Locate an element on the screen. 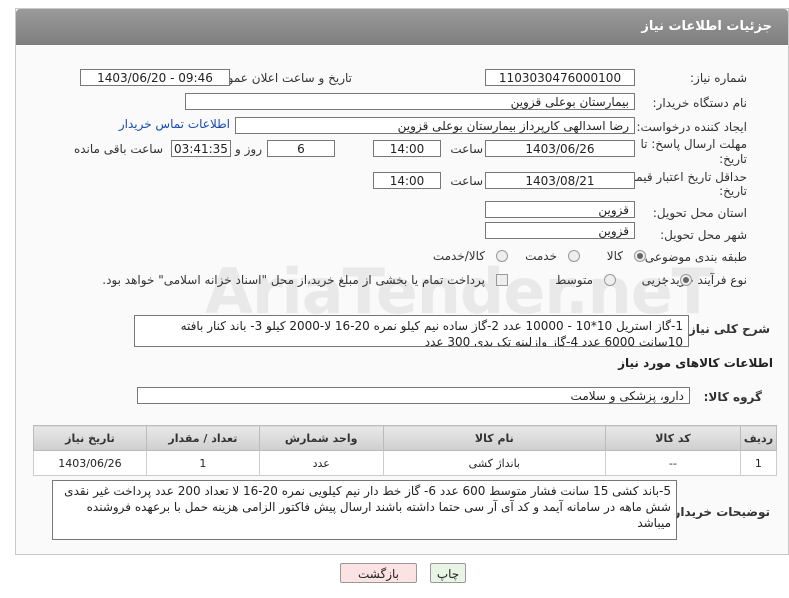  contact-info-link: اطلاعات تماس خریدار is located at coordinates (174, 124).